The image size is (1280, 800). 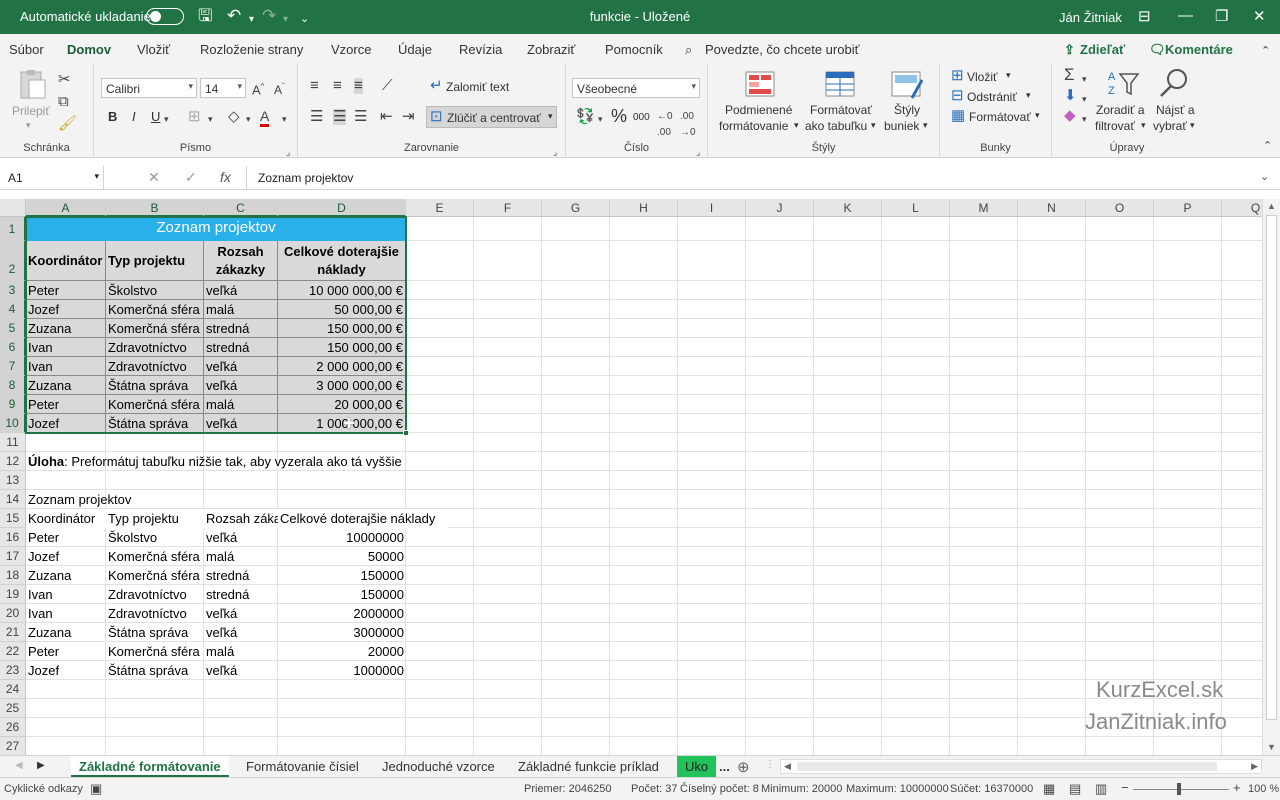 I want to click on format-as-table-icon, so click(x=841, y=85).